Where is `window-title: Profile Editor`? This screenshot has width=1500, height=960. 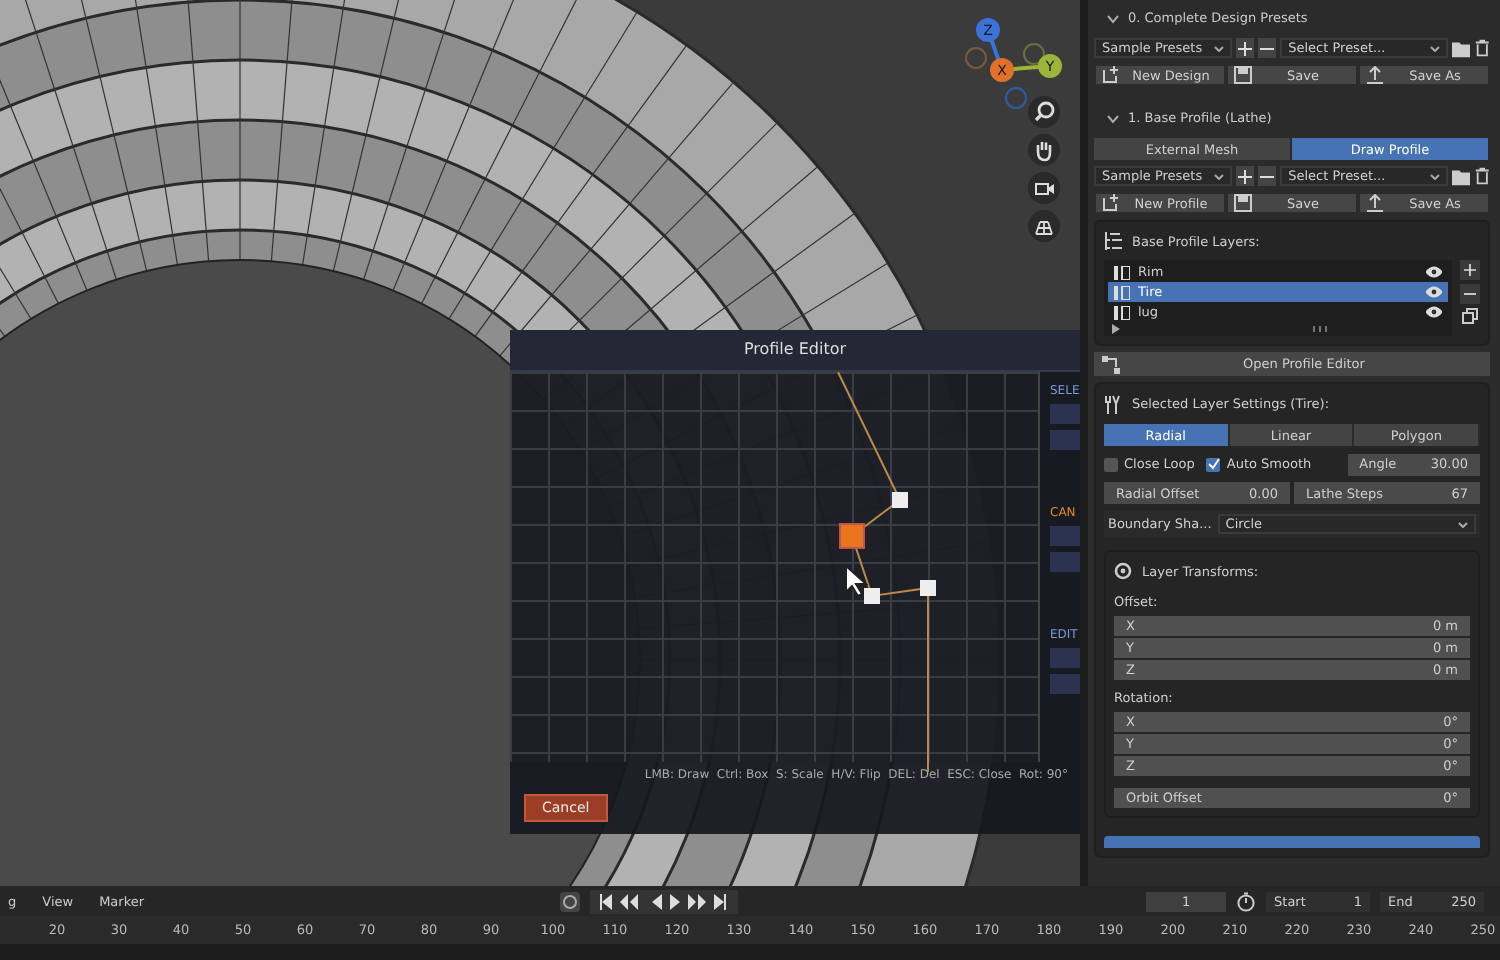 window-title: Profile Editor is located at coordinates (795, 351).